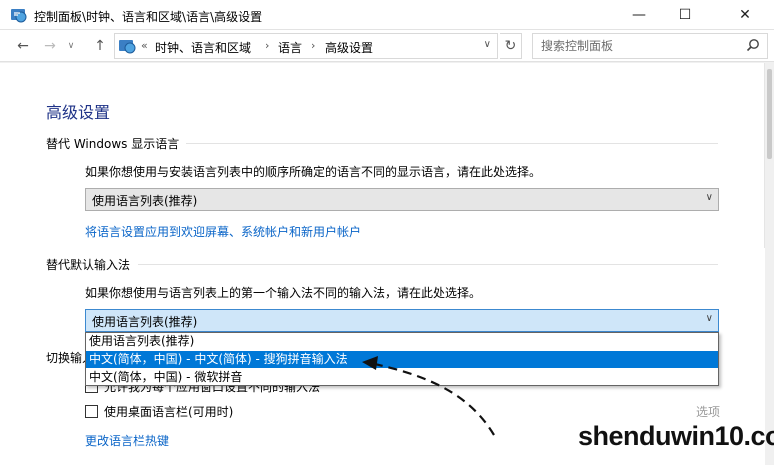 This screenshot has width=774, height=465. I want to click on dropdown-option-use-language-list: 使用语言列表(推荐), so click(402, 341).